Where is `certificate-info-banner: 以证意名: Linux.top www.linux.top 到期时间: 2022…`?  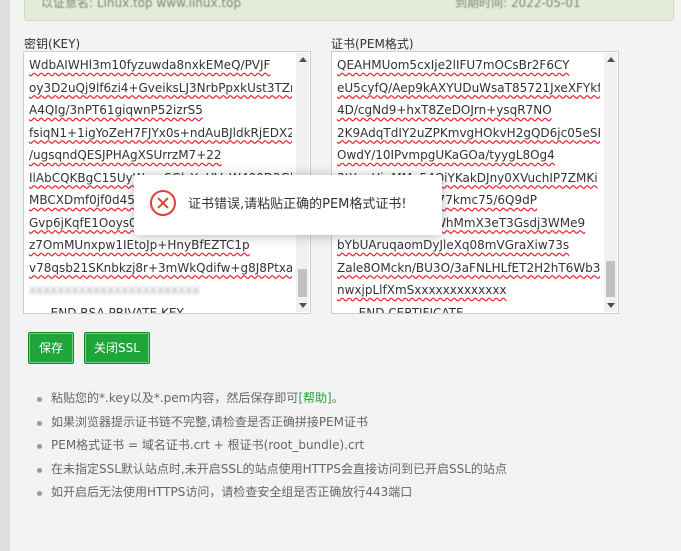 certificate-info-banner: 以证意名: Linux.top www.linux.top 到期时间: 2022… is located at coordinates (349, 10).